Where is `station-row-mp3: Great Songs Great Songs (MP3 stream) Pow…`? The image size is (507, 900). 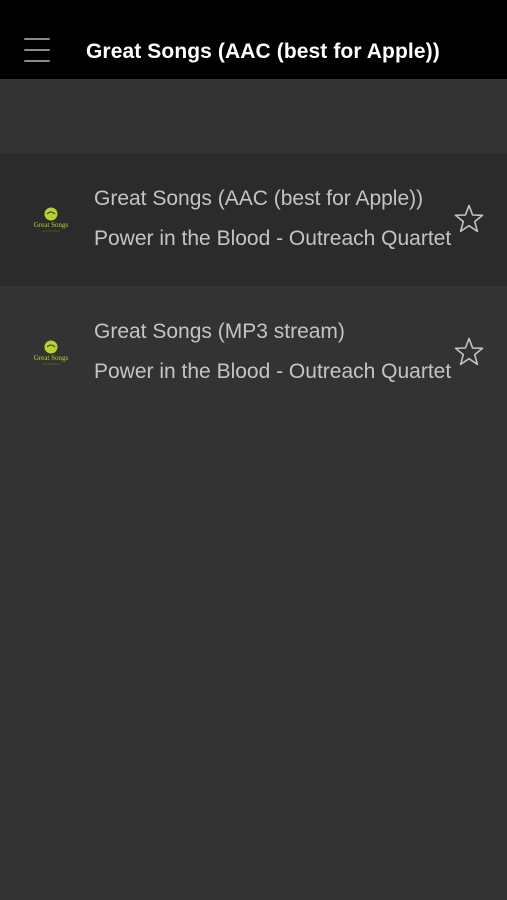
station-row-mp3: Great Songs Great Songs (MP3 stream) Pow… is located at coordinates (253, 352).